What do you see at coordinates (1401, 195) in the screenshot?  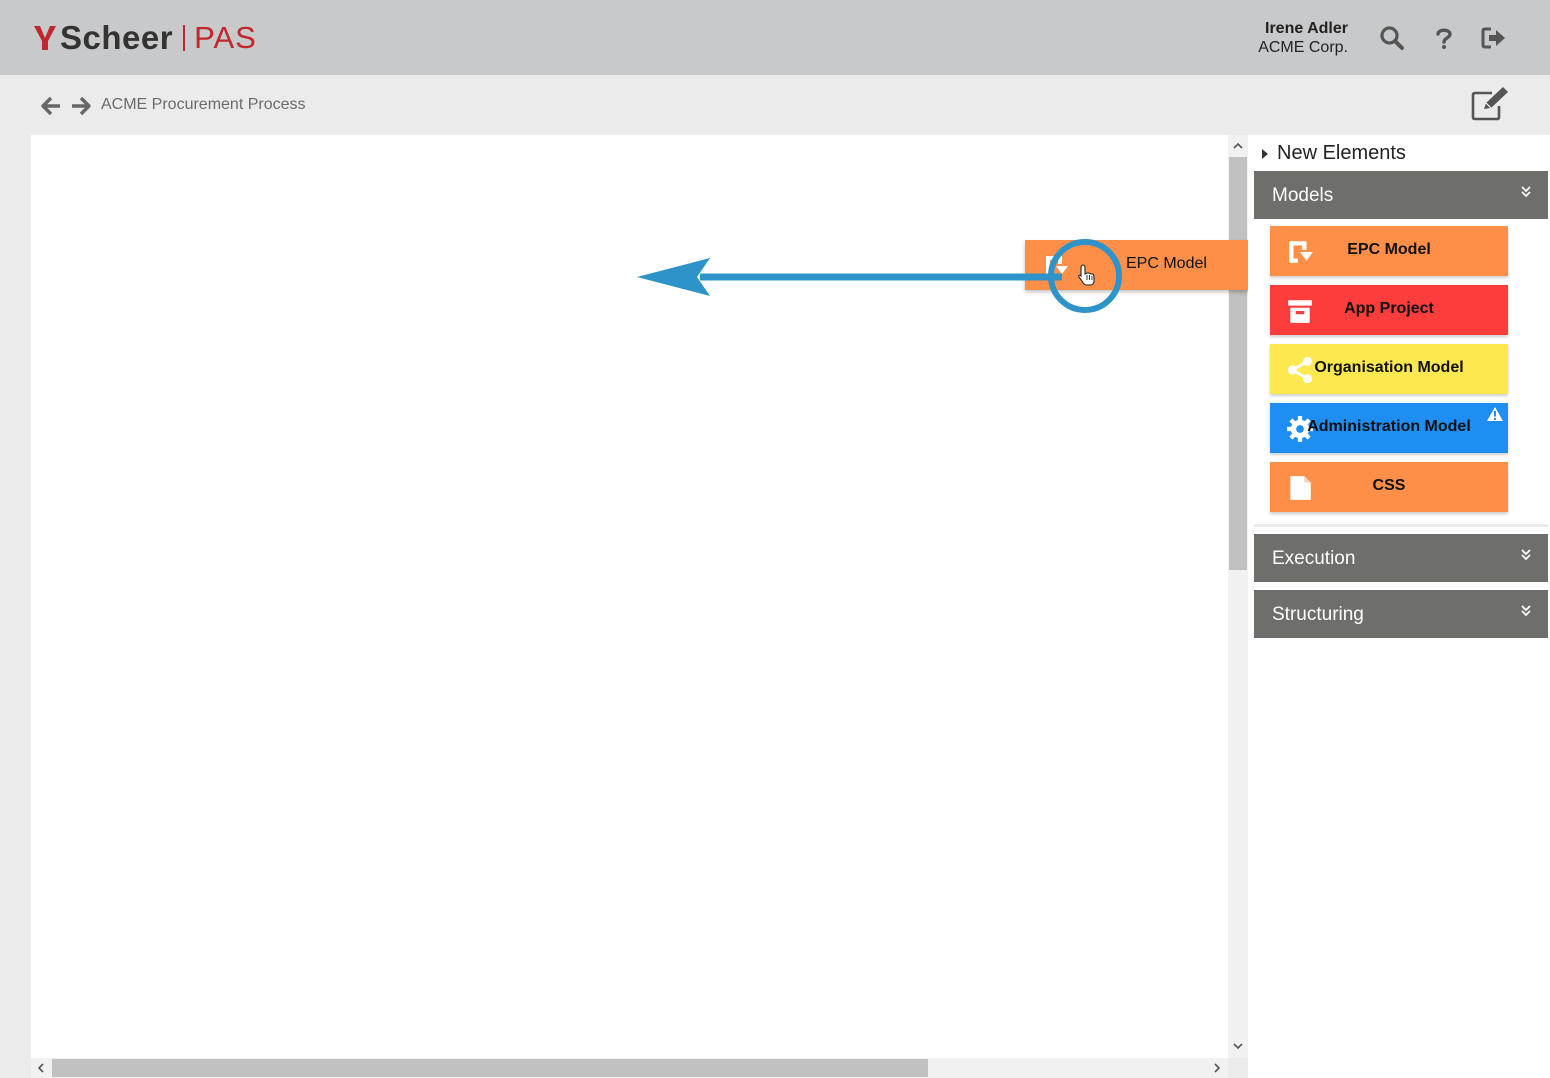 I see `section-models: Models` at bounding box center [1401, 195].